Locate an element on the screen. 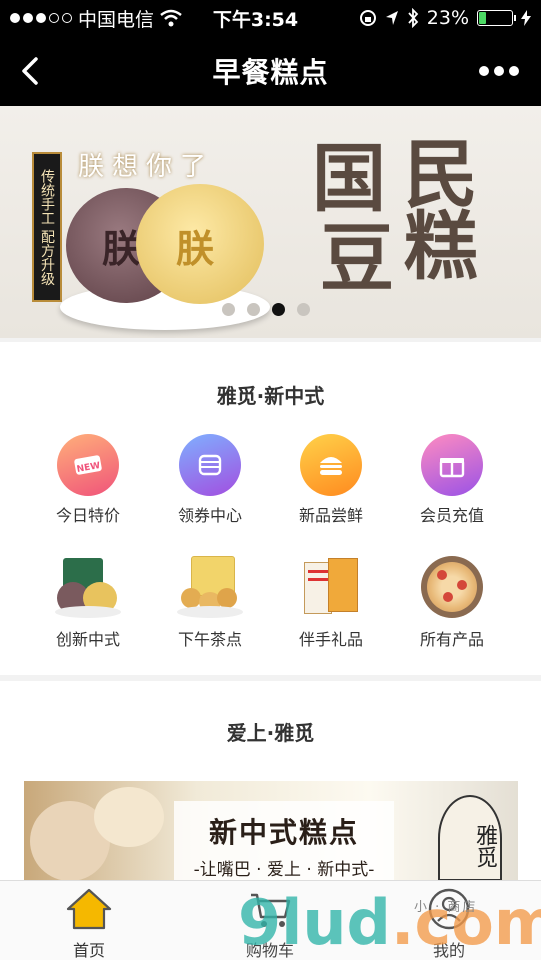  category-coupon-center: 领券中心 is located at coordinates (210, 480).